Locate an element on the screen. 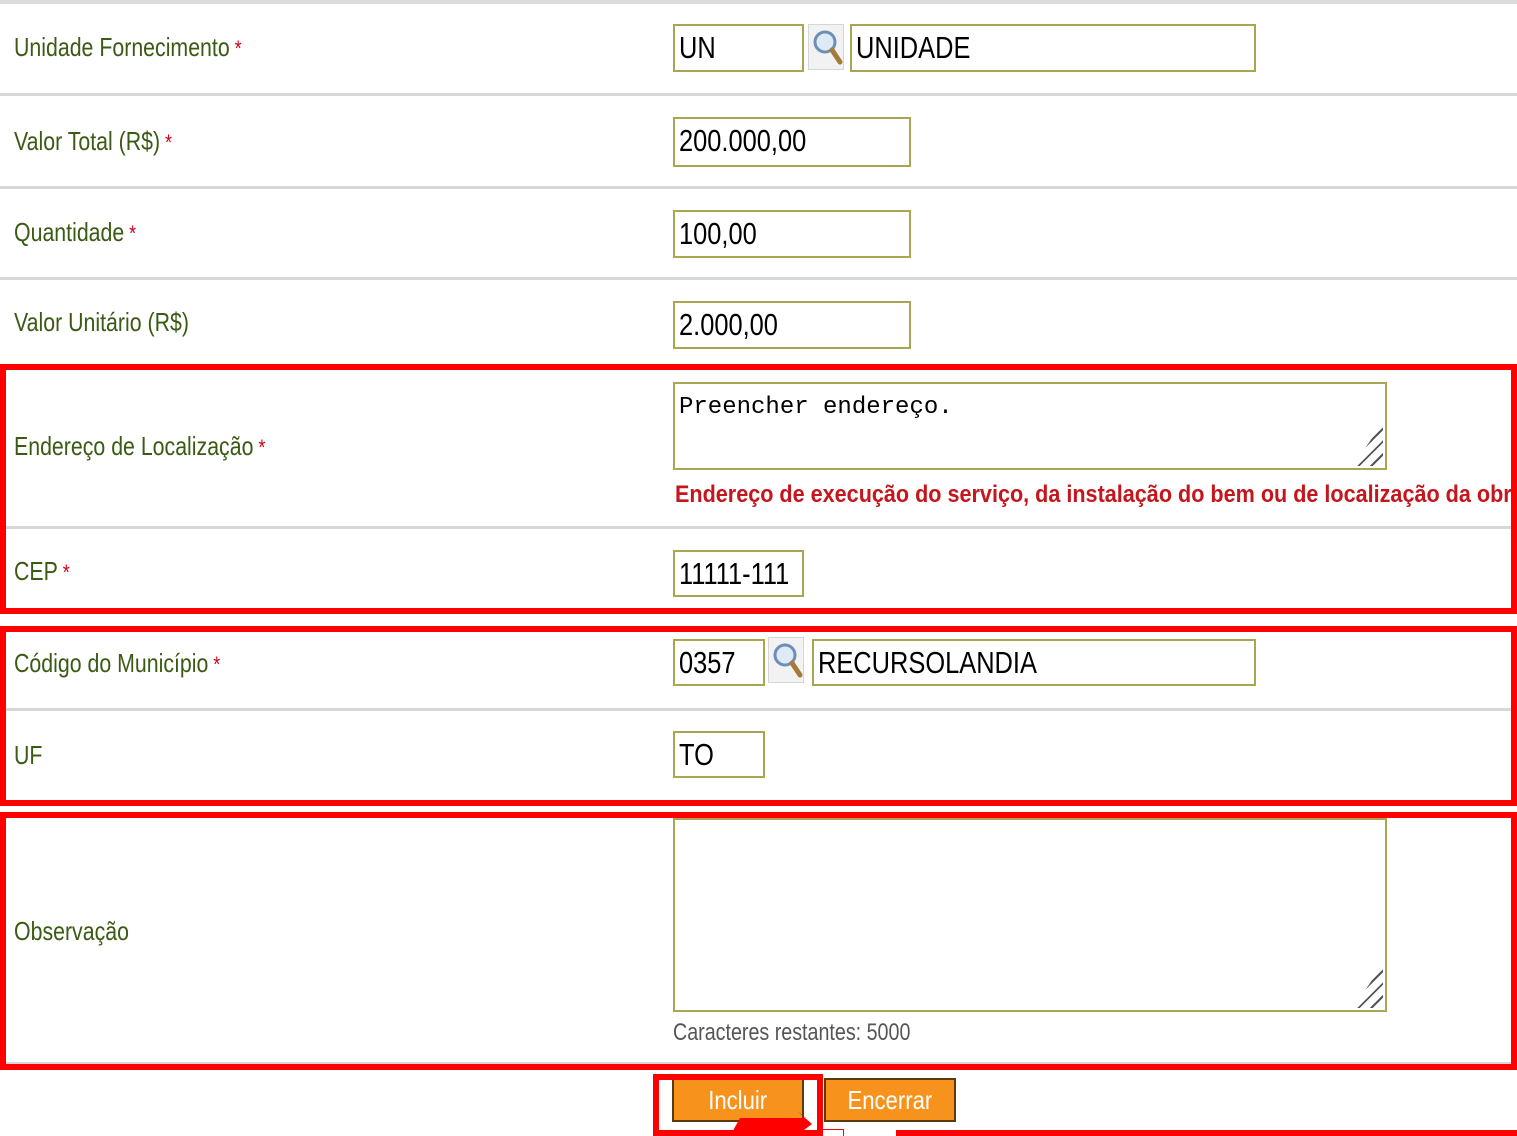 The width and height of the screenshot is (1517, 1136). encerrar-button-label: Encerrar is located at coordinates (890, 1100).